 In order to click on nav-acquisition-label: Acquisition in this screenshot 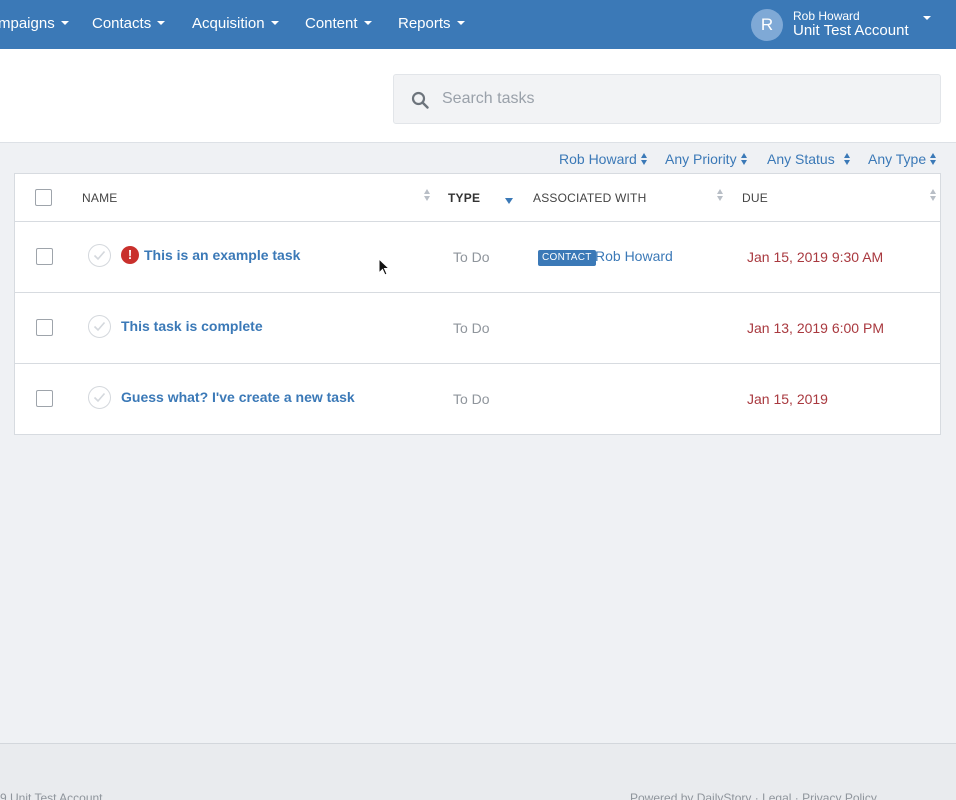, I will do `click(228, 23)`.